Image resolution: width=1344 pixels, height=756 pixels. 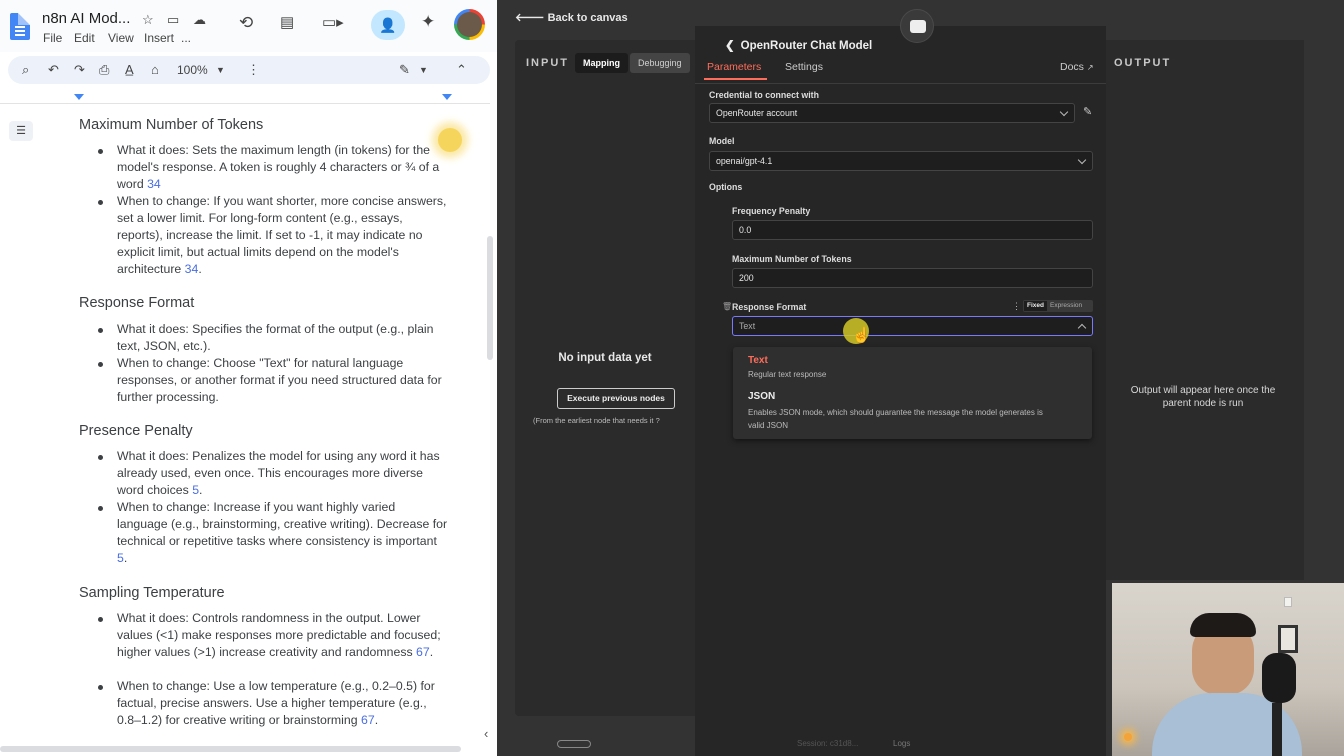 What do you see at coordinates (727, 306) in the screenshot?
I see `delete-option-icon: 🗑` at bounding box center [727, 306].